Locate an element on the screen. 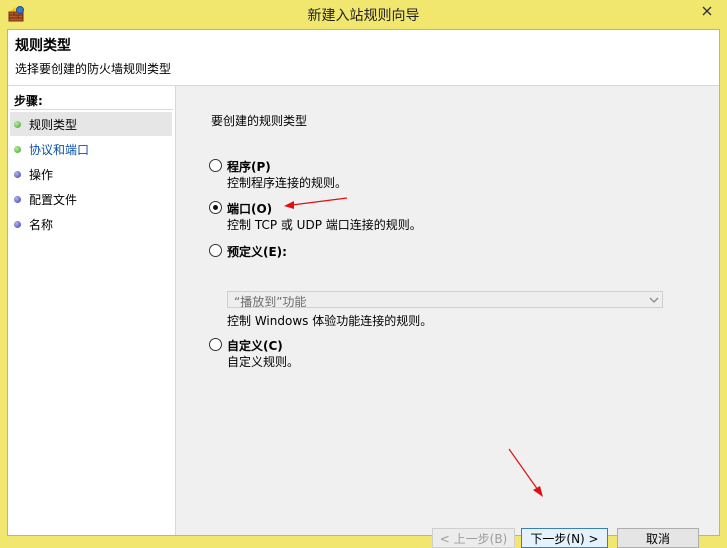  step-label: 操作 is located at coordinates (41, 174).